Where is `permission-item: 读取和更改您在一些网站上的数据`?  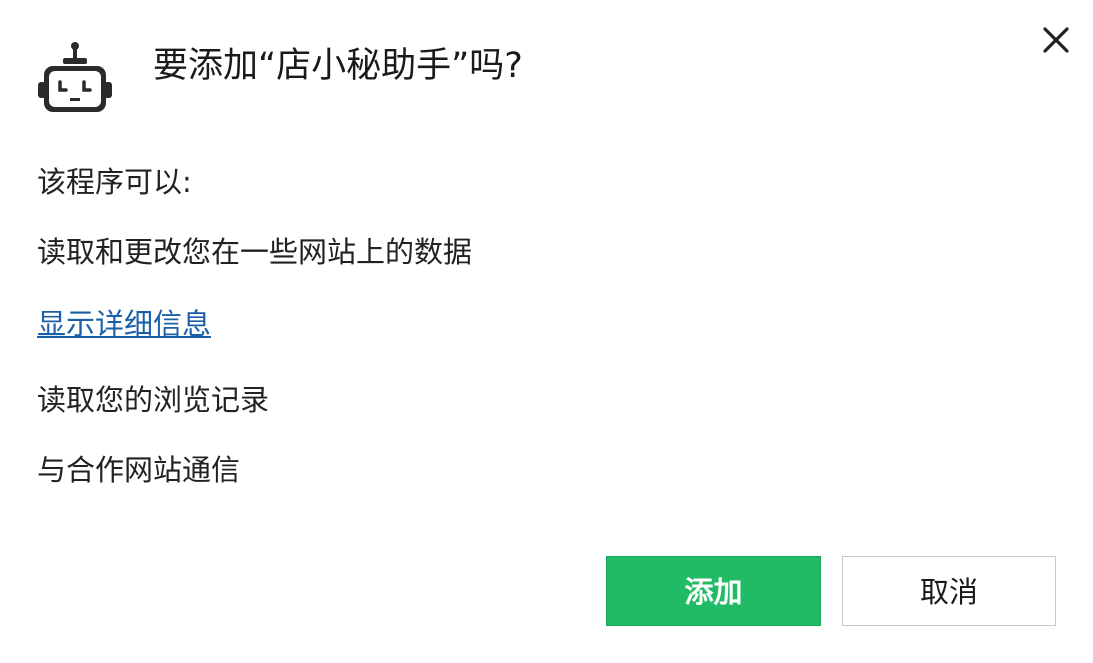
permission-item: 读取和更改您在一些网站上的数据 is located at coordinates (255, 252).